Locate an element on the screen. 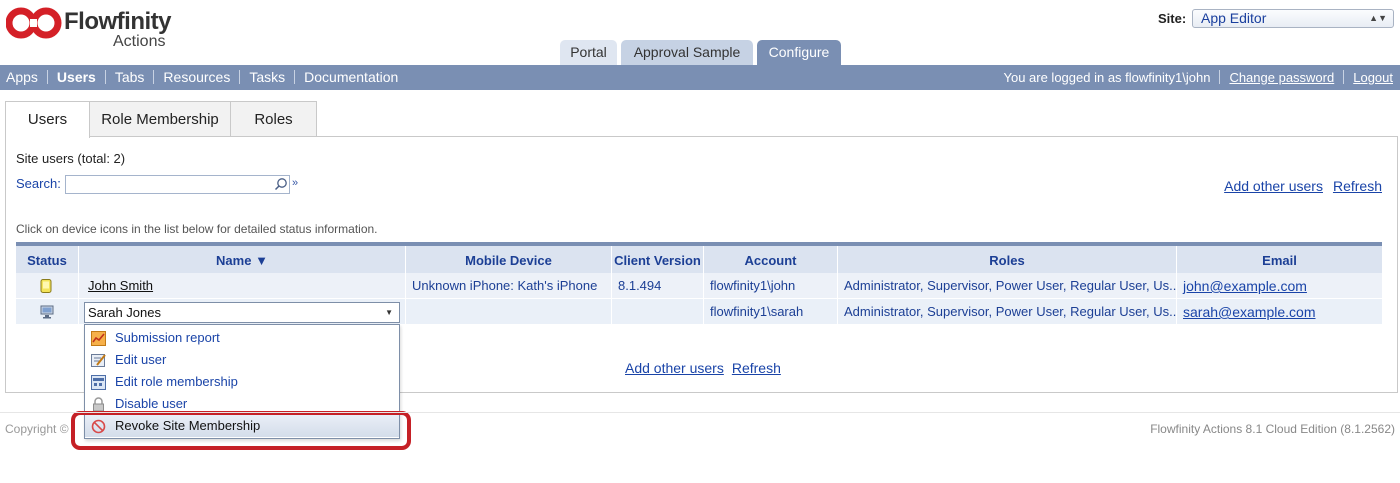 The height and width of the screenshot is (483, 1400). mobile-device-cell is located at coordinates (509, 312).